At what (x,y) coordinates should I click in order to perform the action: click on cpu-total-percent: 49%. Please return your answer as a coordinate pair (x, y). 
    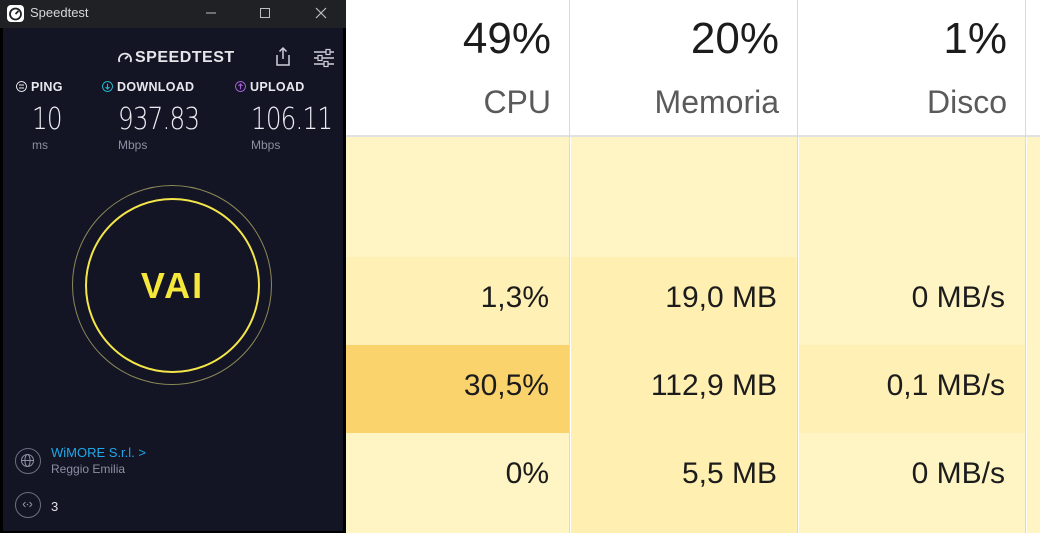
    Looking at the image, I should click on (506, 38).